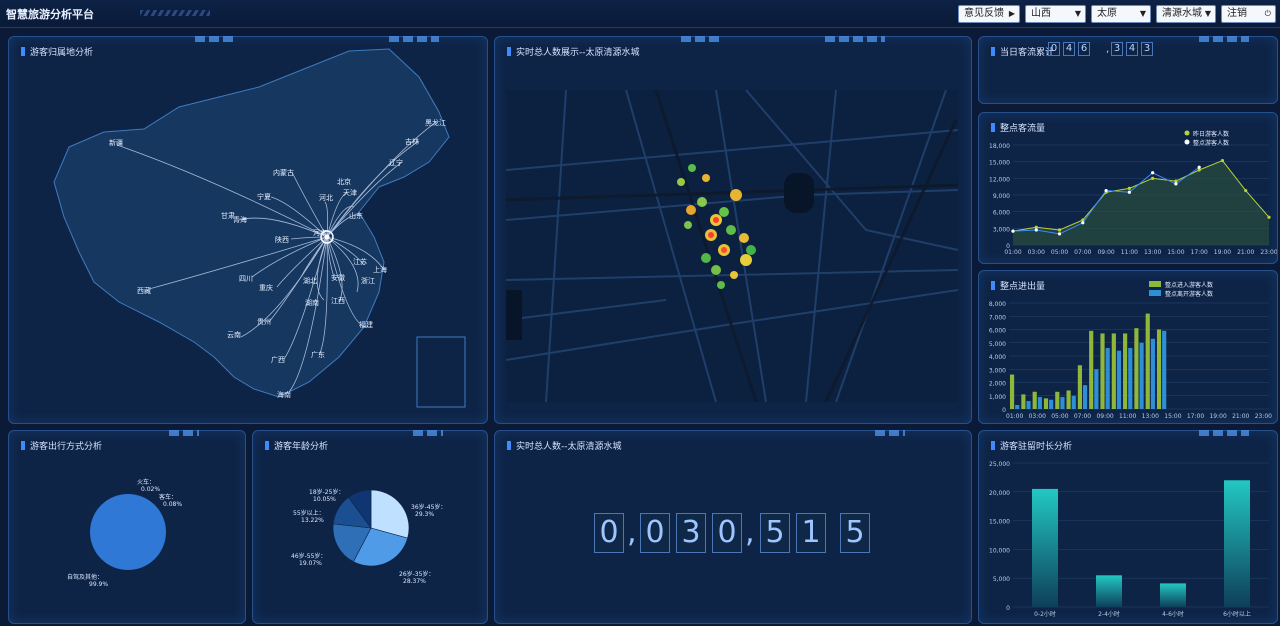  I want to click on chevron-down-icon: ▼, so click(1207, 13).